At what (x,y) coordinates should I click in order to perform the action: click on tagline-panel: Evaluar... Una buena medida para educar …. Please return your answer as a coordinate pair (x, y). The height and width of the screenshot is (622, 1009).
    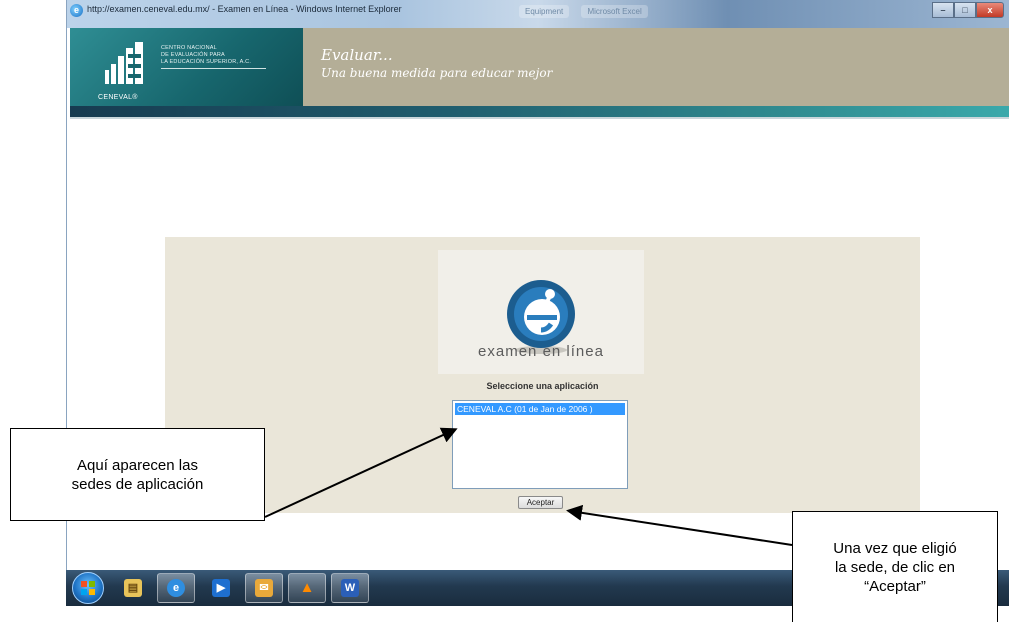
    Looking at the image, I should click on (656, 67).